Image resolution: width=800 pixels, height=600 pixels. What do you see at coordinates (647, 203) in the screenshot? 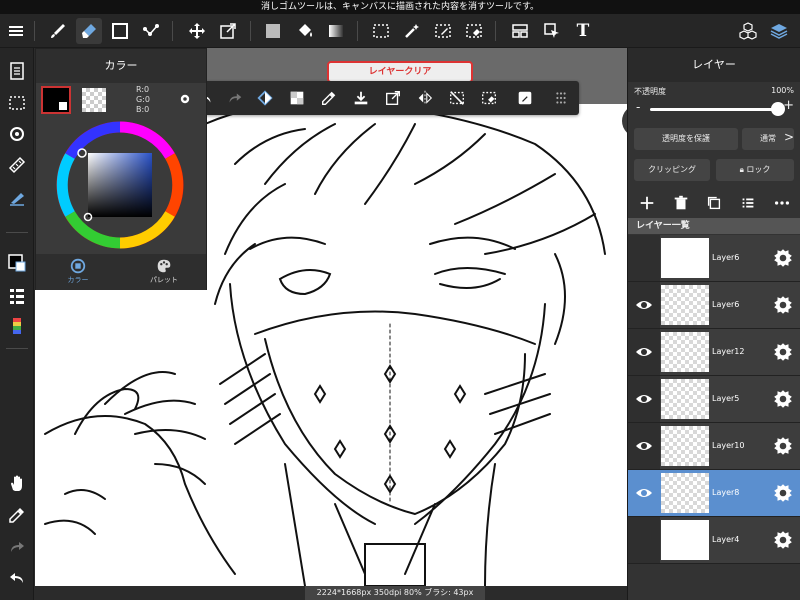
I see `add-layer-icon` at bounding box center [647, 203].